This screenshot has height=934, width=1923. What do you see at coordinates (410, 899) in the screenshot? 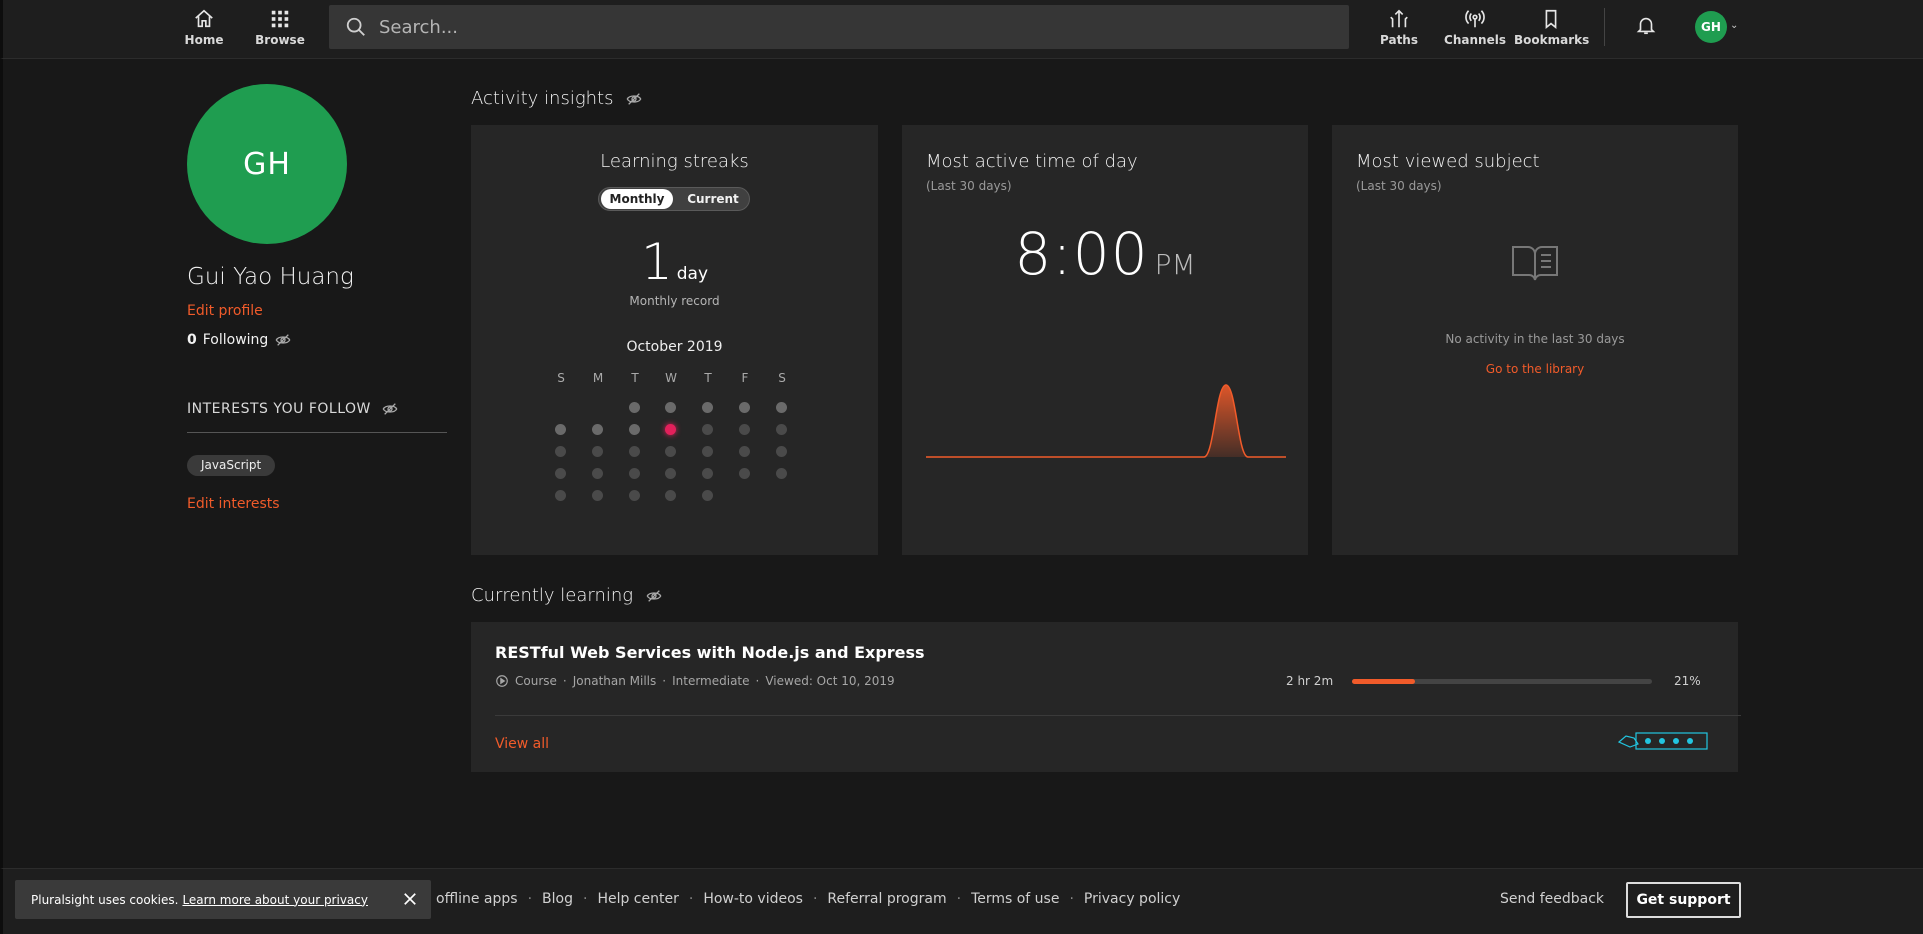
I see `close-icon` at bounding box center [410, 899].